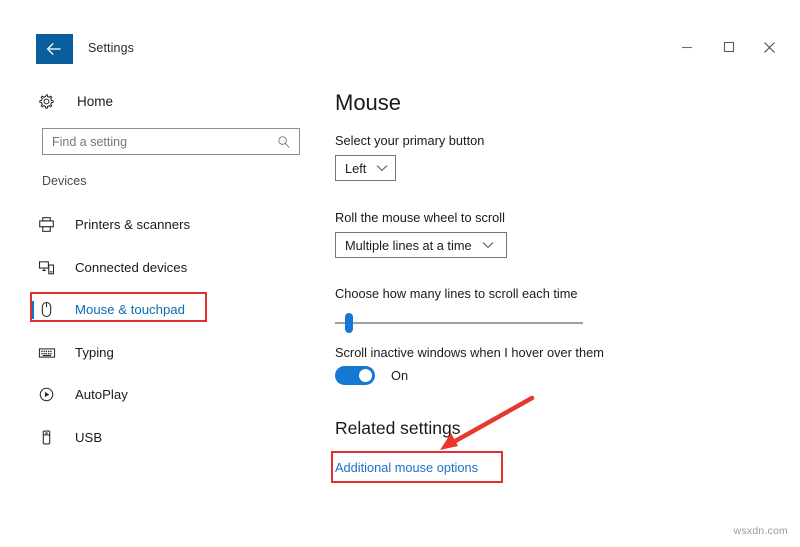  Describe the element at coordinates (349, 323) in the screenshot. I see `slider-thumb` at that location.